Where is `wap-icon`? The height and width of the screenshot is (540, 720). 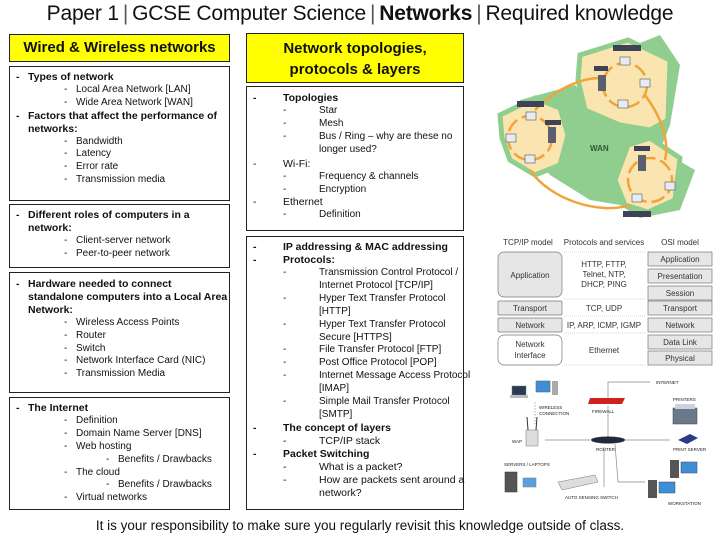 wap-icon is located at coordinates (532, 438).